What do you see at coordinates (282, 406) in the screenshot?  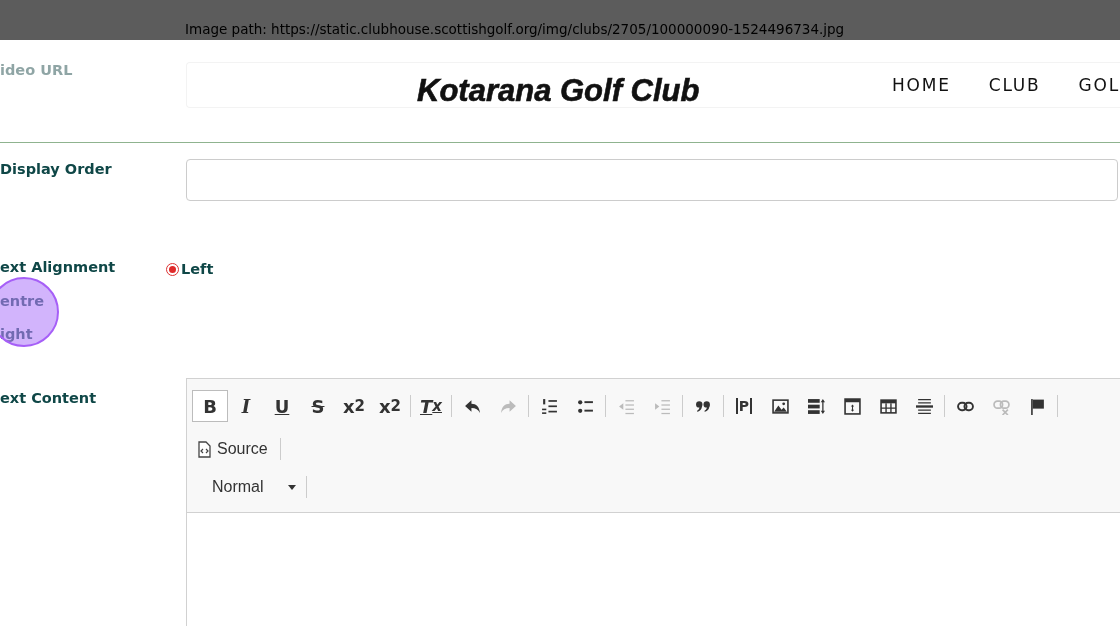 I see `underline-button: U` at bounding box center [282, 406].